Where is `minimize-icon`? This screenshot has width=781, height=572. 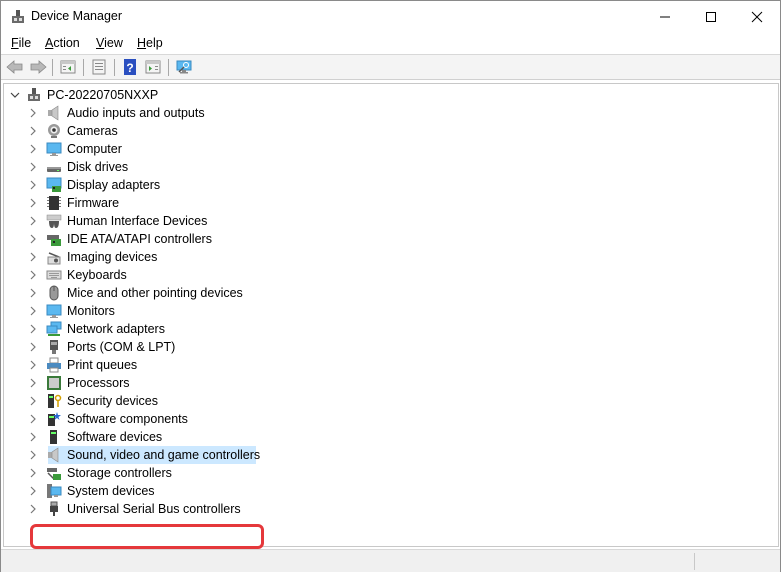 minimize-icon is located at coordinates (665, 16).